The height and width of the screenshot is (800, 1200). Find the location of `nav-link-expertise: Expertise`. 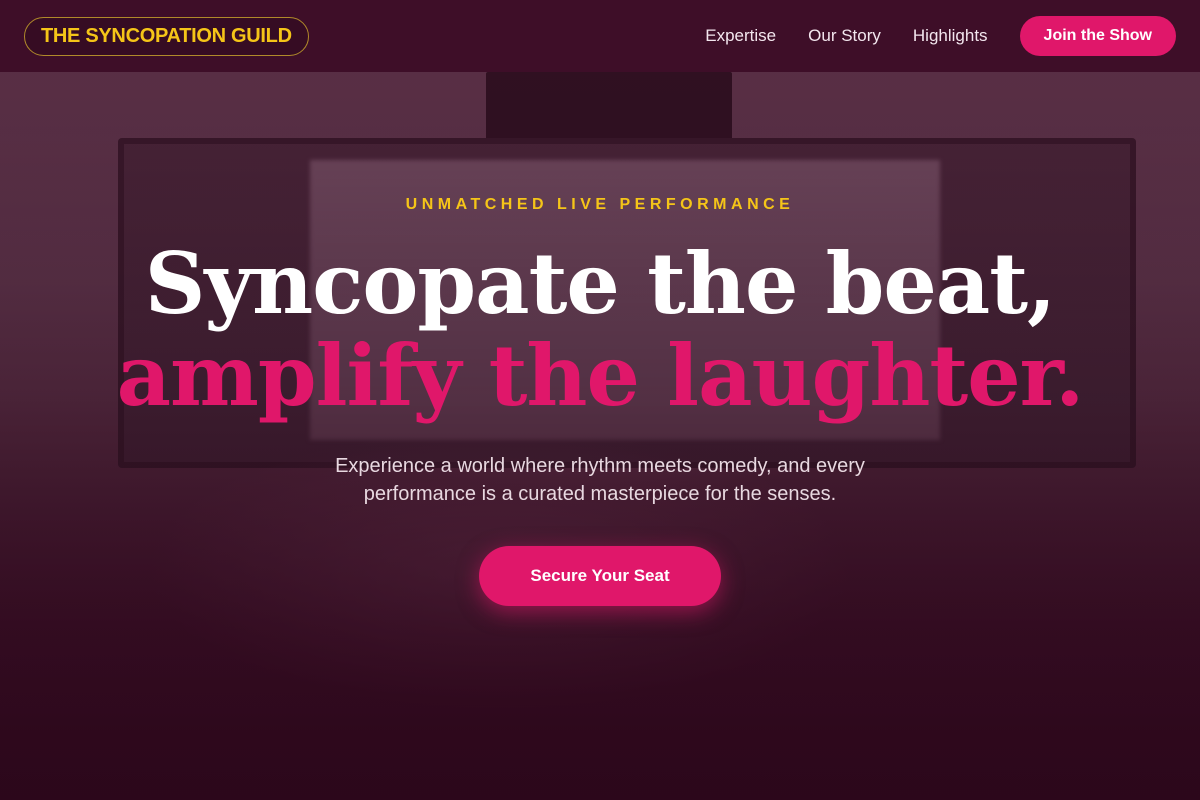

nav-link-expertise: Expertise is located at coordinates (740, 36).